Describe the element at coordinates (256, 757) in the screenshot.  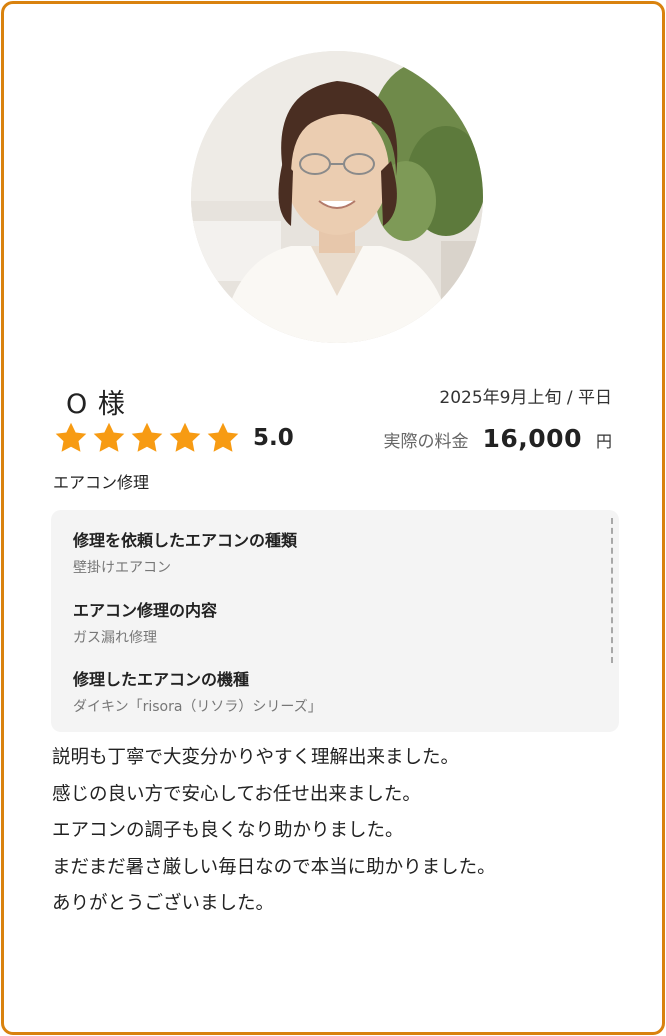
I see `comment-line: 説明も丁寧で大変分かりやすく理解出来ました。` at that location.